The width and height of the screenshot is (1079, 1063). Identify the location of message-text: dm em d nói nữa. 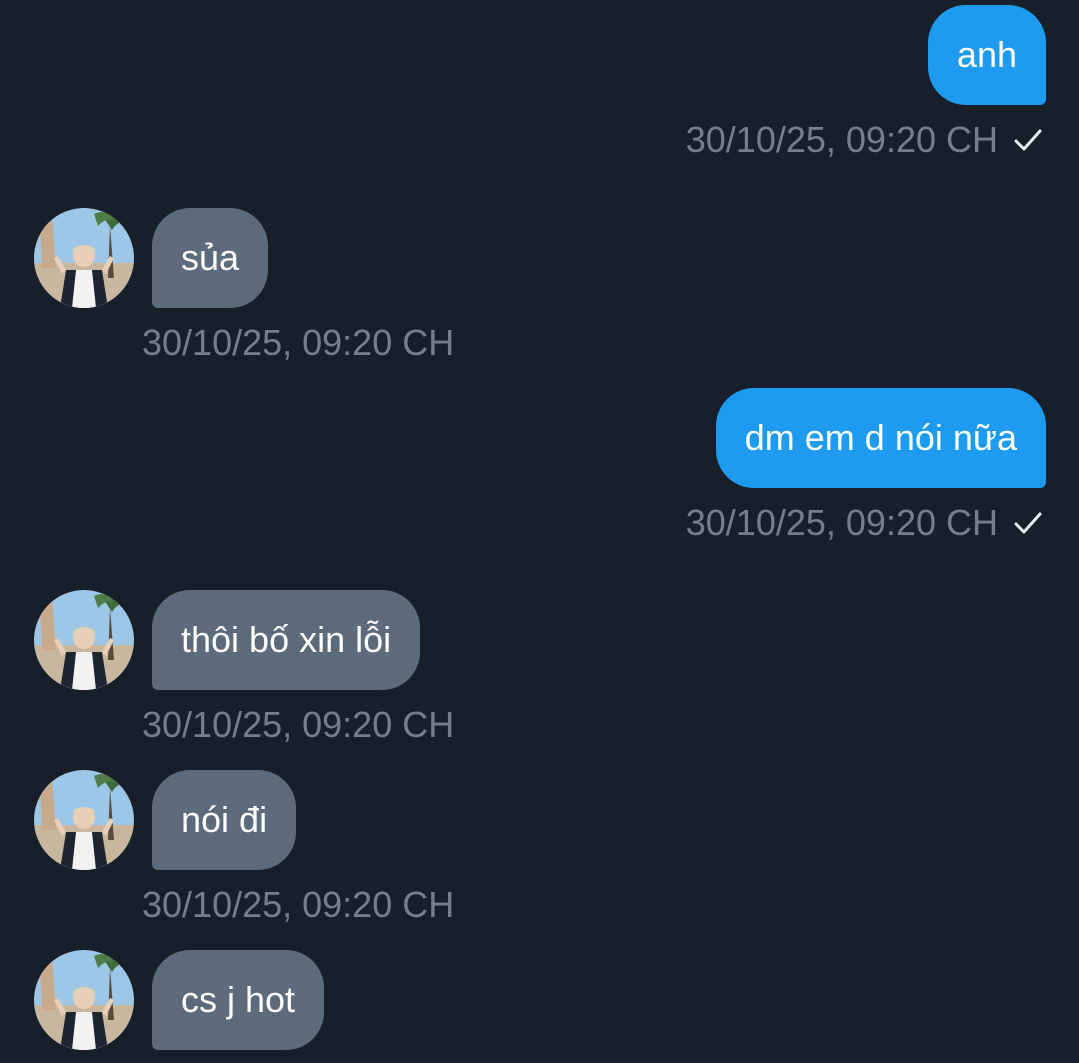
(880, 437).